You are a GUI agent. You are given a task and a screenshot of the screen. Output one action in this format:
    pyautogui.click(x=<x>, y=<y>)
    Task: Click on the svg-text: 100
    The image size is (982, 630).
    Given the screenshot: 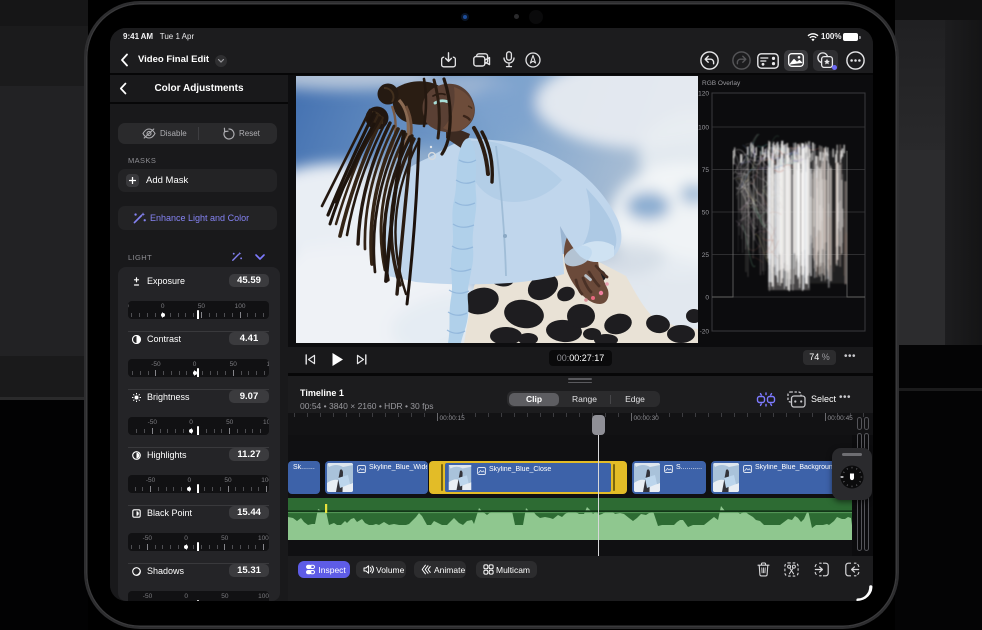 What is the action you would take?
    pyautogui.click(x=703, y=128)
    